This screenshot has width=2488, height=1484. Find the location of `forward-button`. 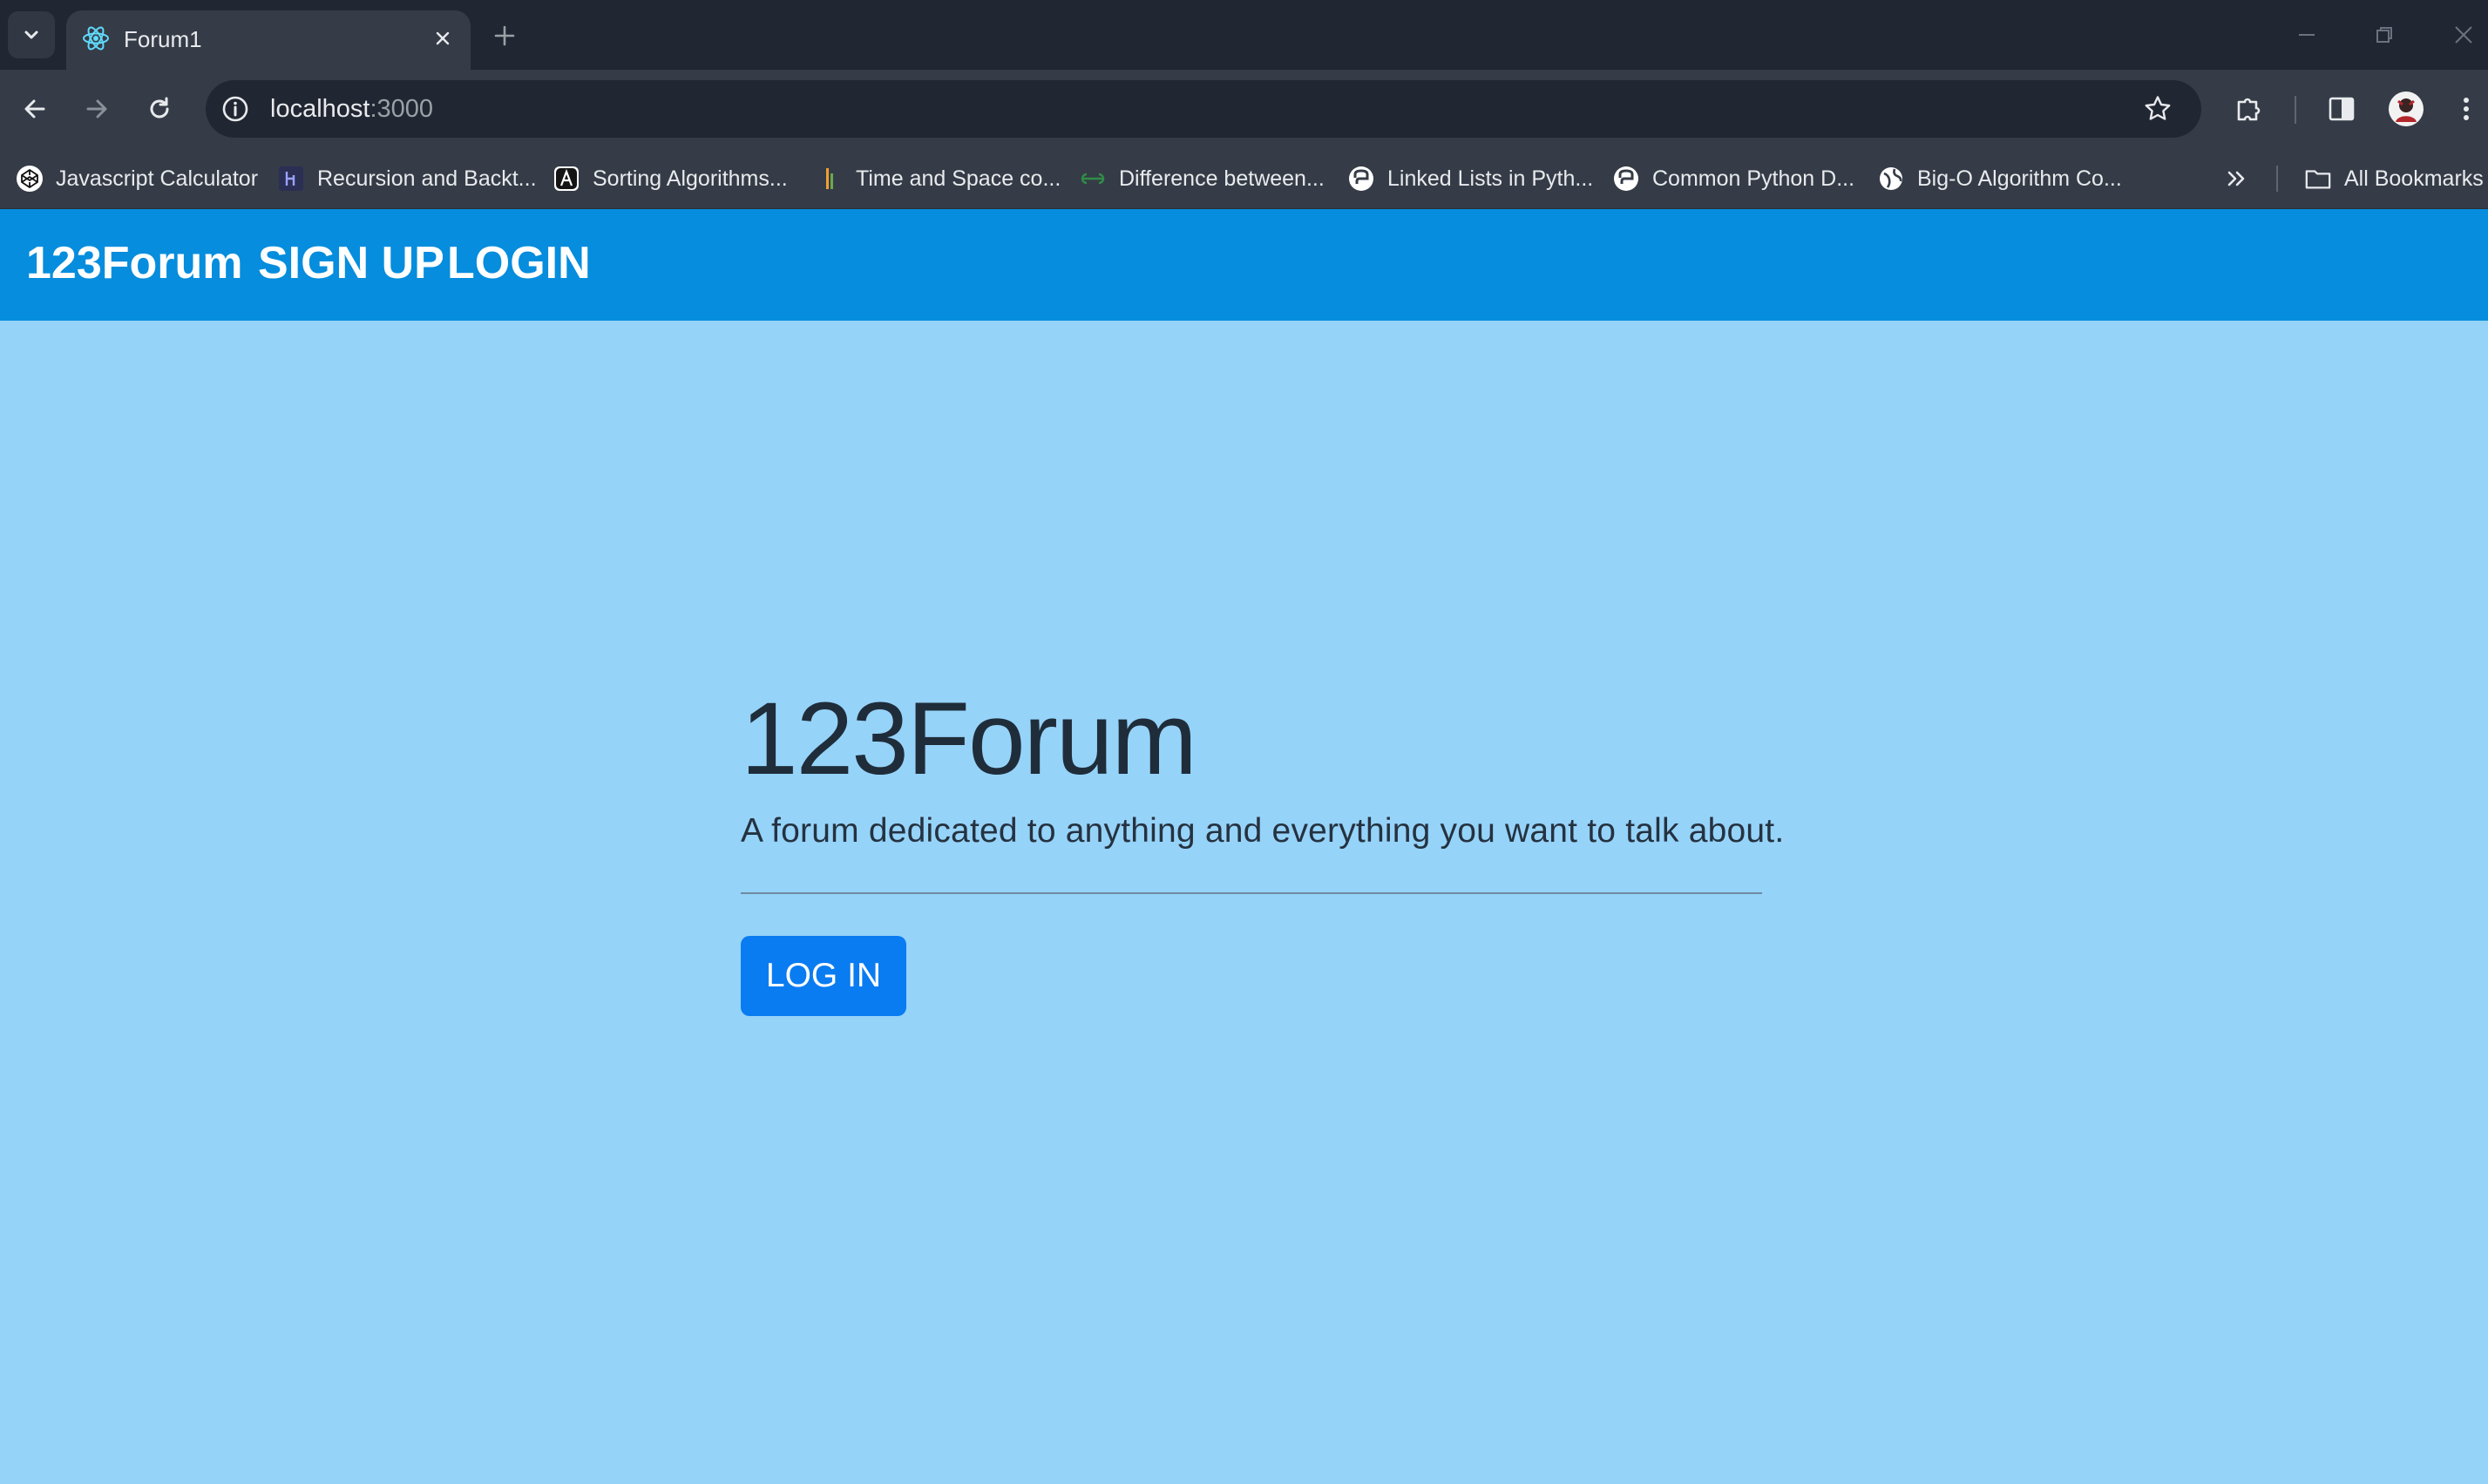

forward-button is located at coordinates (97, 109).